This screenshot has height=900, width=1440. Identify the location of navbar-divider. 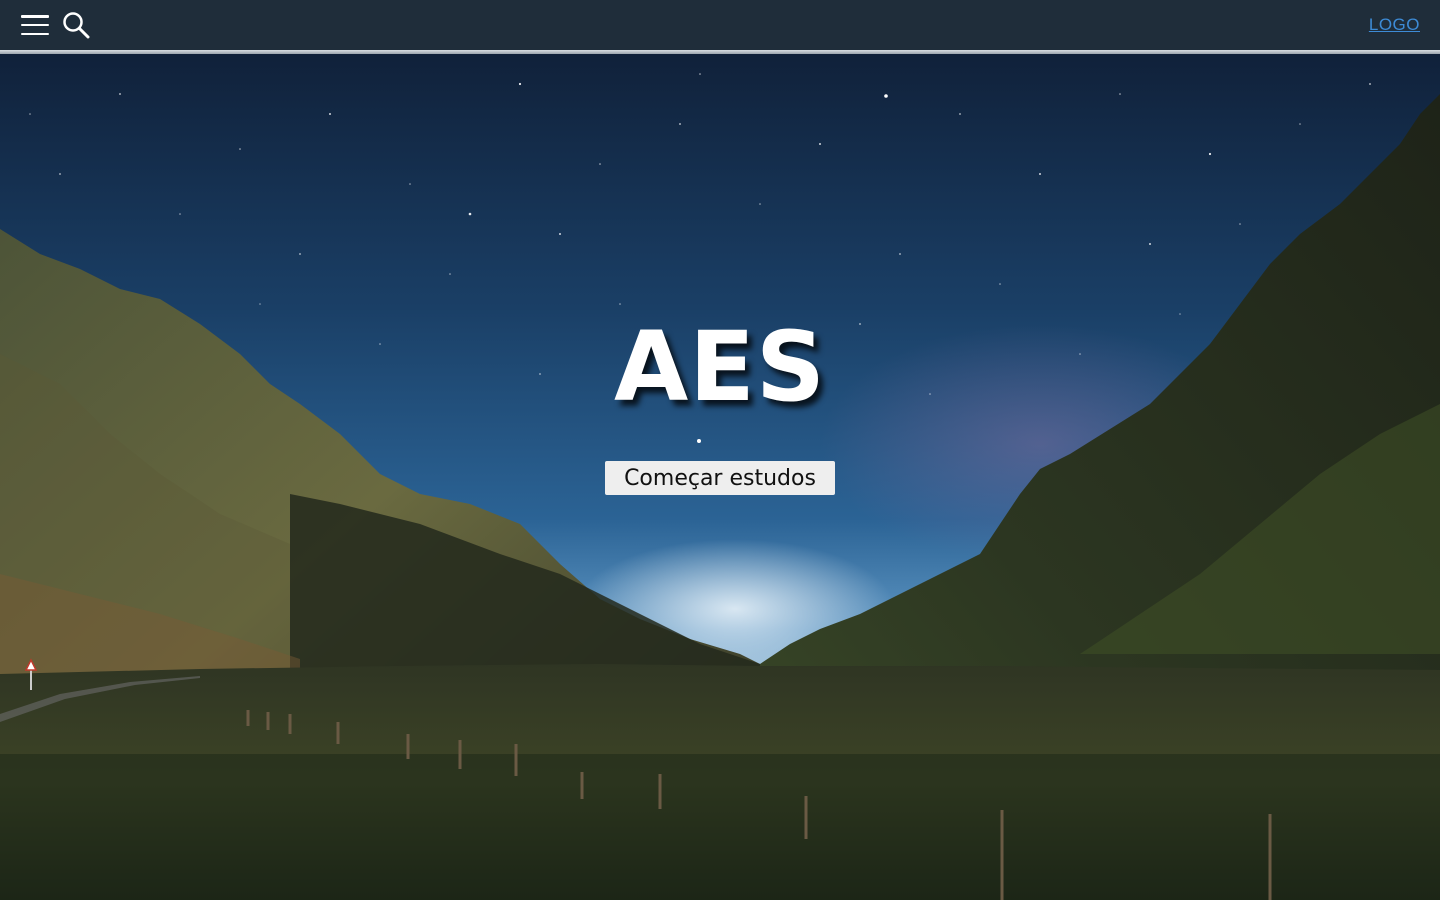
(720, 52).